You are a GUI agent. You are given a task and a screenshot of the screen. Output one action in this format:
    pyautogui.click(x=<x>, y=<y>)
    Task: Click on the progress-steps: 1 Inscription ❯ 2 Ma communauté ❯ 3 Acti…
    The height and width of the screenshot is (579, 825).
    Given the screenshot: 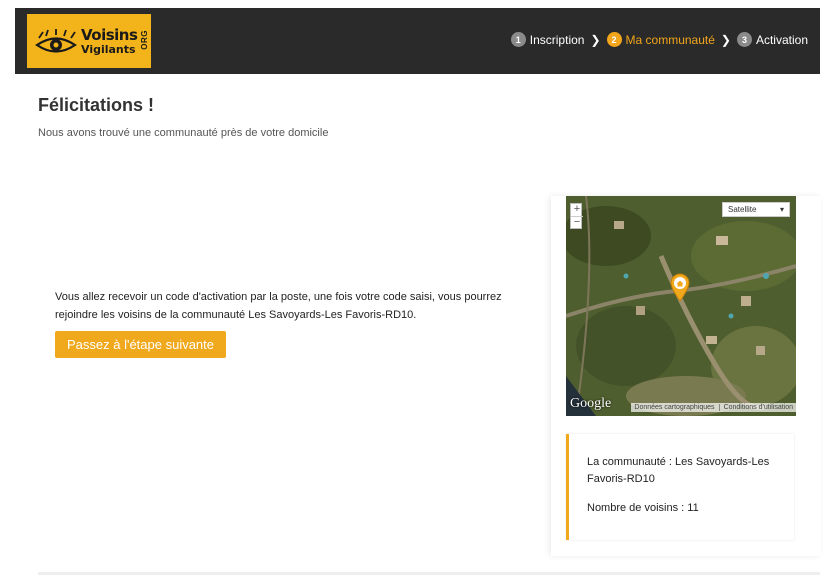 What is the action you would take?
    pyautogui.click(x=659, y=39)
    